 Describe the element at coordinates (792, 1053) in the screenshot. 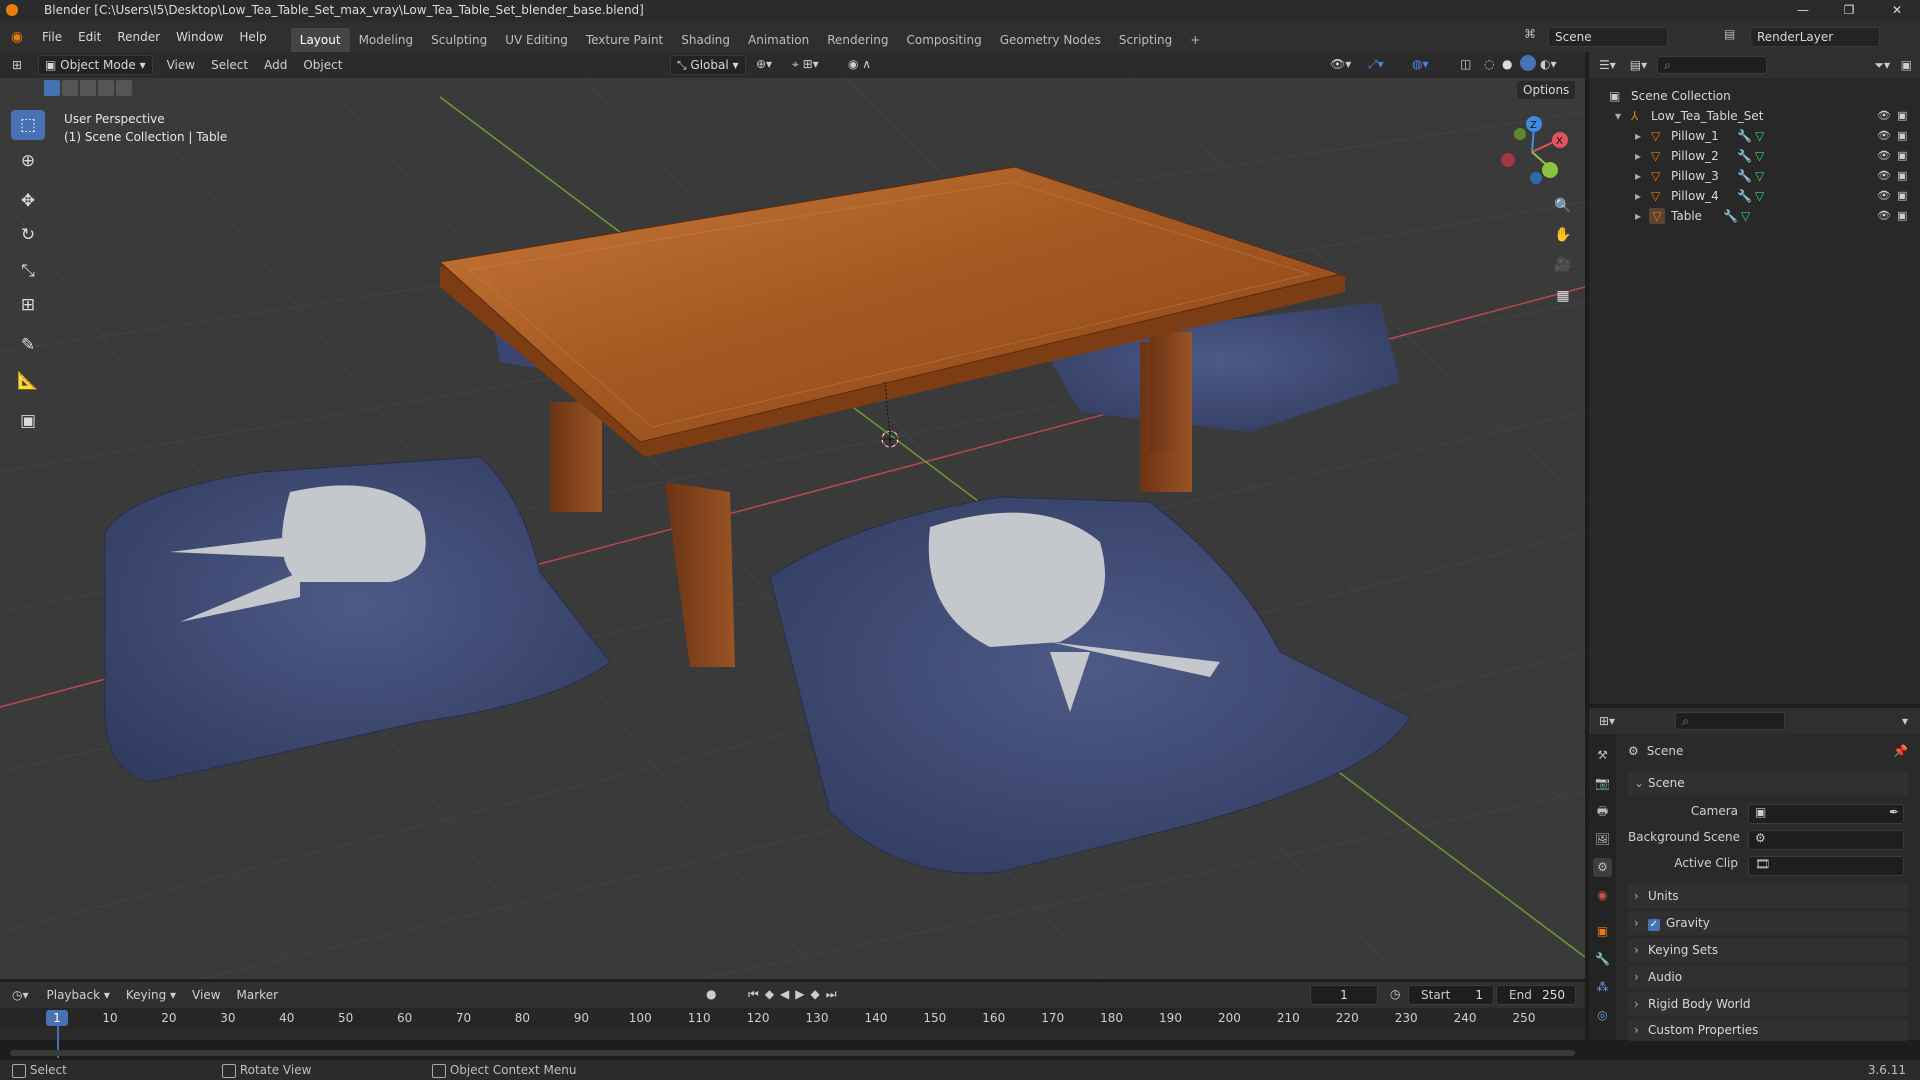

I see `timeline-scrollbar` at that location.